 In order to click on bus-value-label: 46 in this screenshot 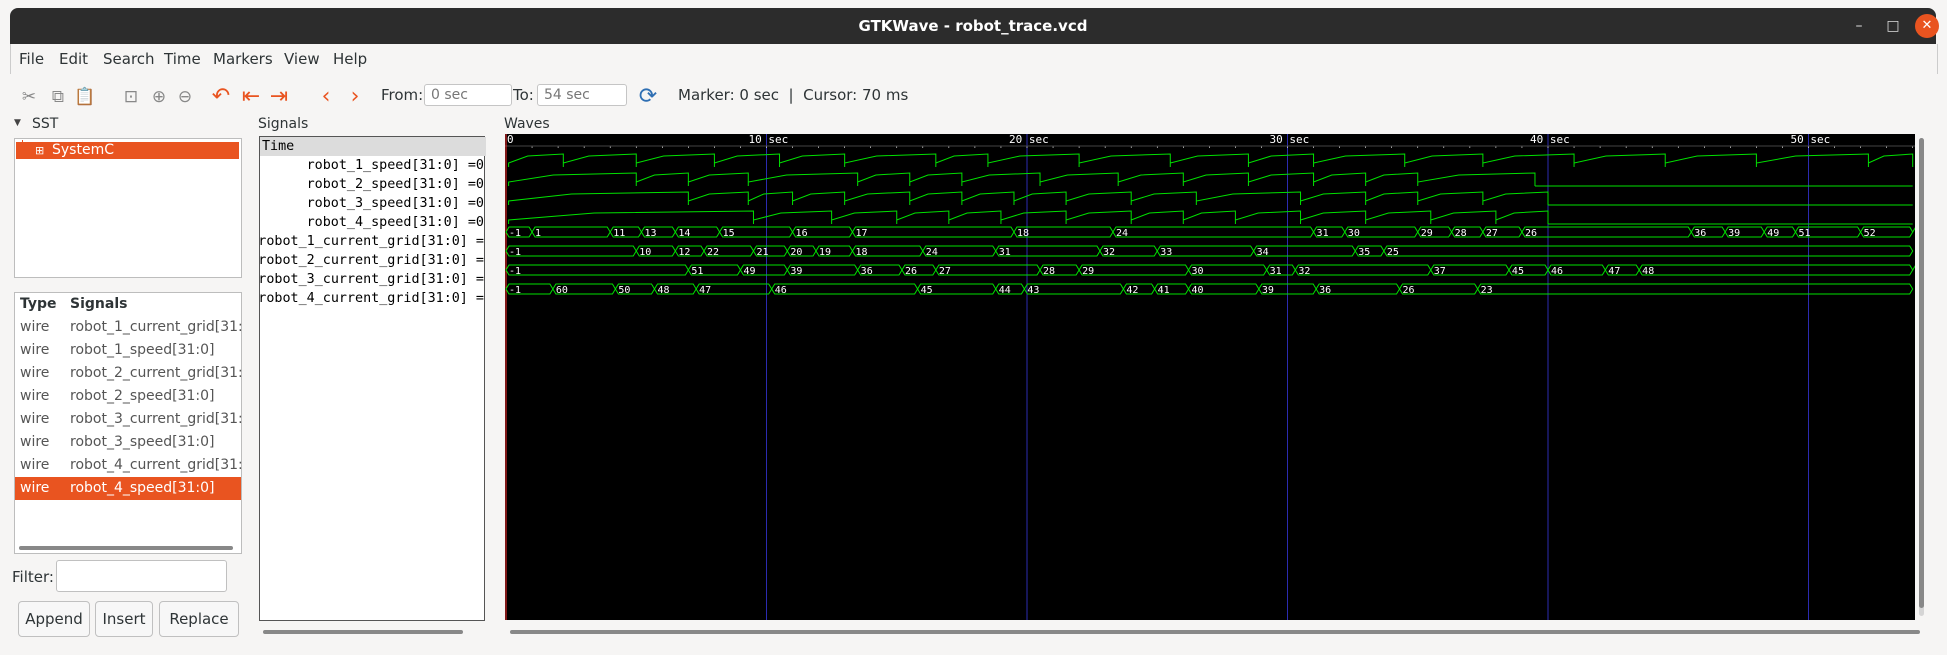, I will do `click(781, 290)`.